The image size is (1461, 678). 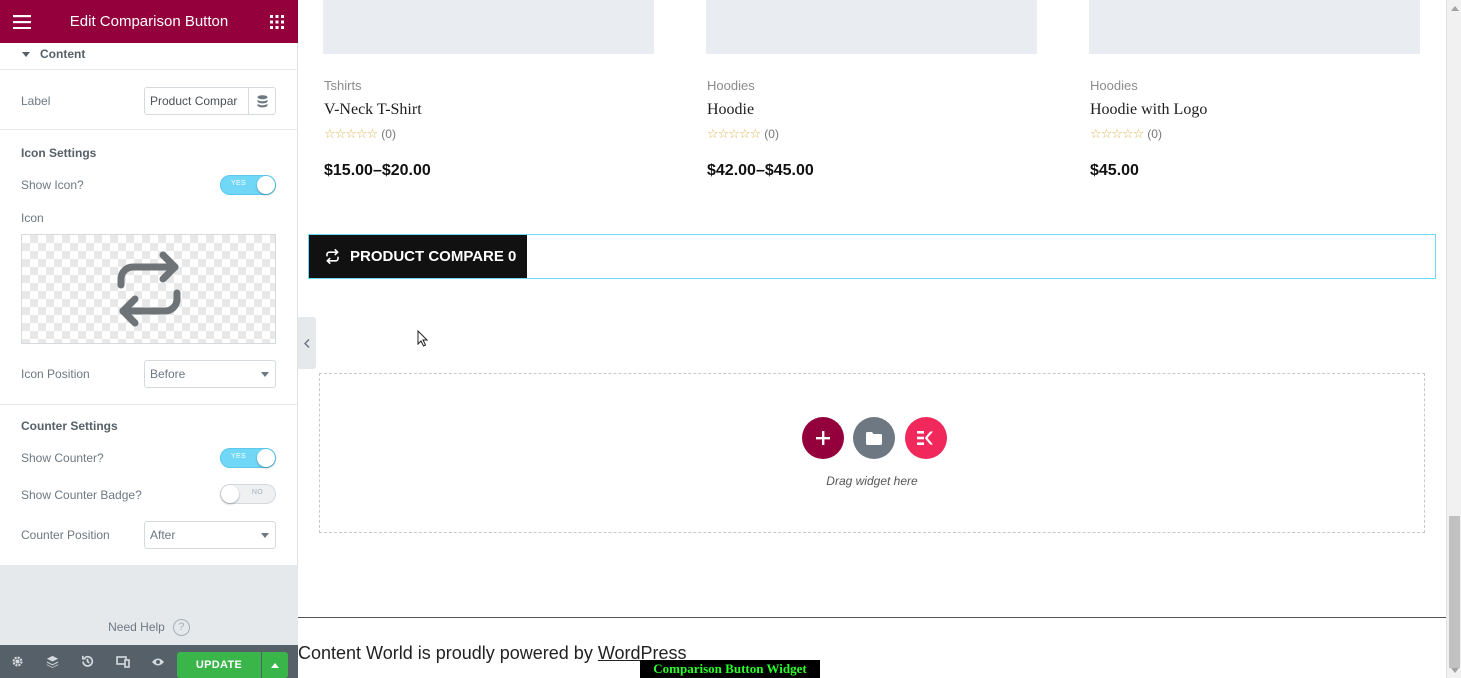 I want to click on update-options-button, so click(x=275, y=665).